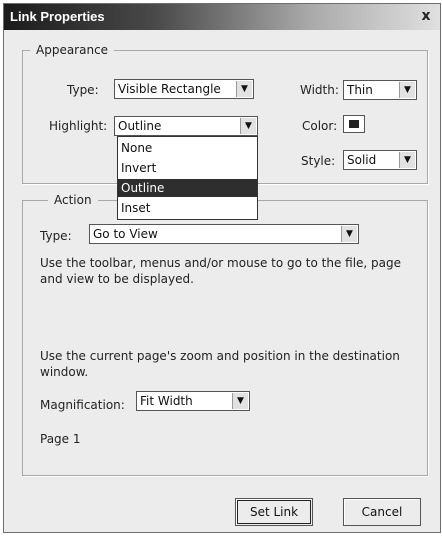 The height and width of the screenshot is (536, 442). I want to click on width-label: Width:, so click(319, 90).